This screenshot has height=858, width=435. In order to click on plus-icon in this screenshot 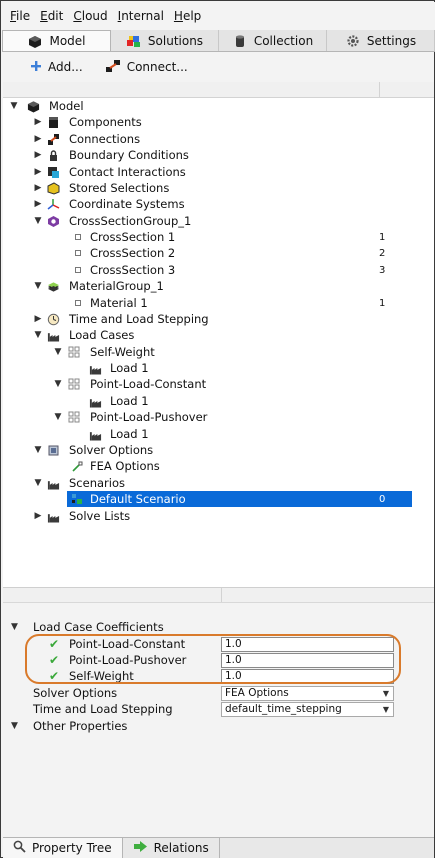, I will do `click(36, 67)`.